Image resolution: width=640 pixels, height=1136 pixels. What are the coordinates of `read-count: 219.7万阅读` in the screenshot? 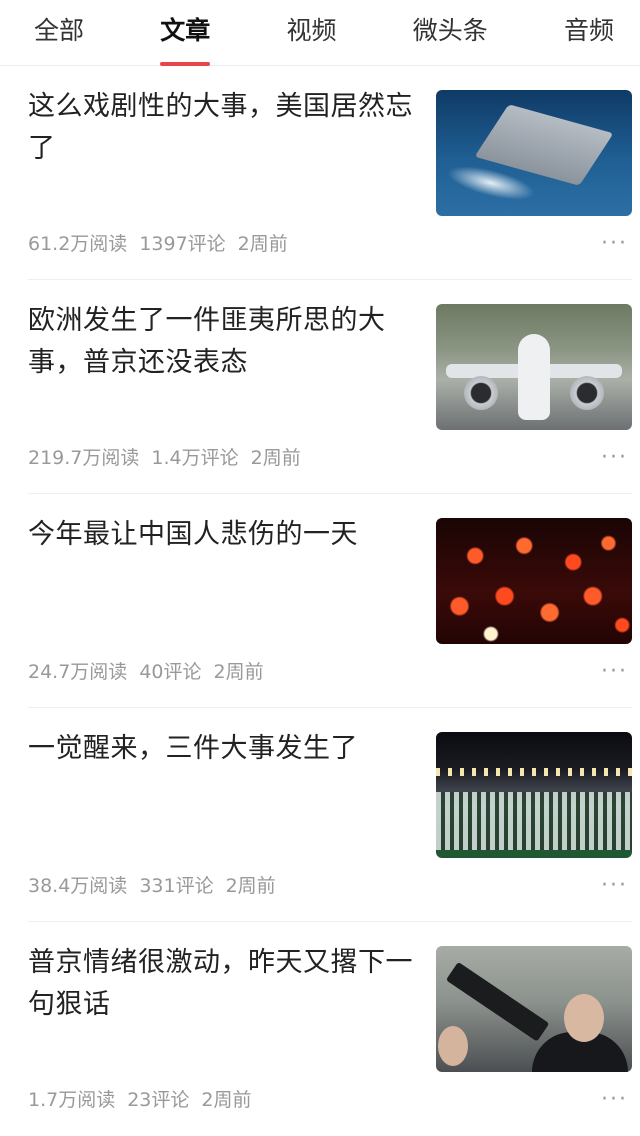 It's located at (84, 458).